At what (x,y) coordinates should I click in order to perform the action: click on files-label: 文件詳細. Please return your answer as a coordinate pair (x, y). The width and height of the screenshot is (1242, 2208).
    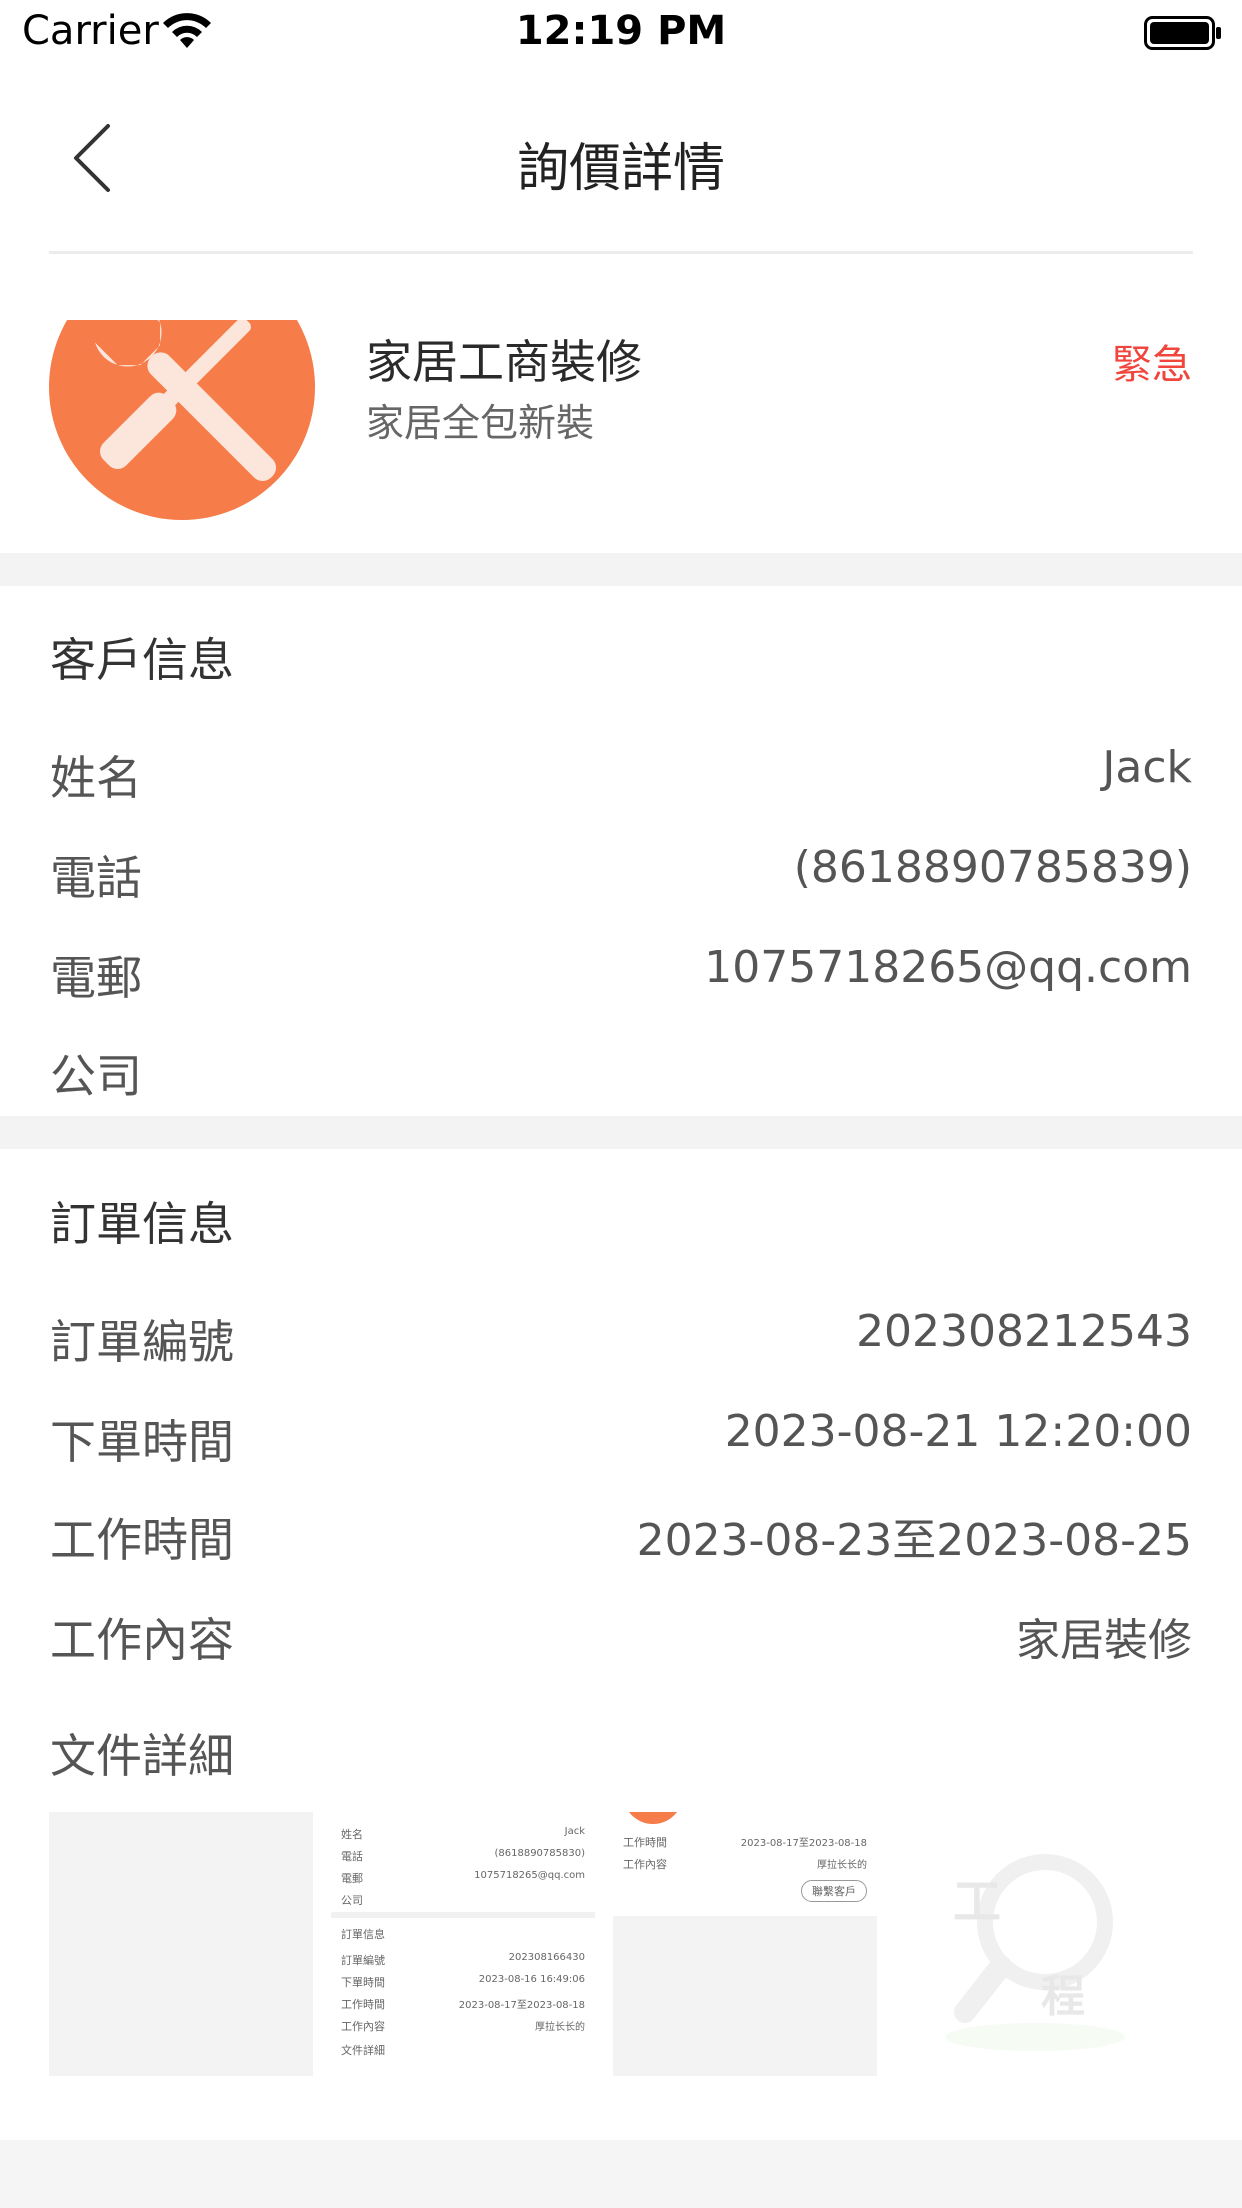
    Looking at the image, I should click on (142, 1756).